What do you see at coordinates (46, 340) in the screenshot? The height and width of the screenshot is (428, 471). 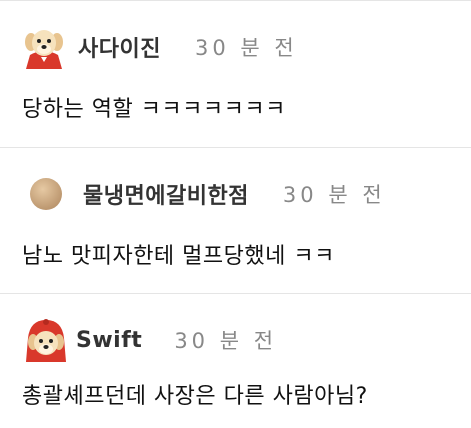 I see `puppy-red-hood-icon` at bounding box center [46, 340].